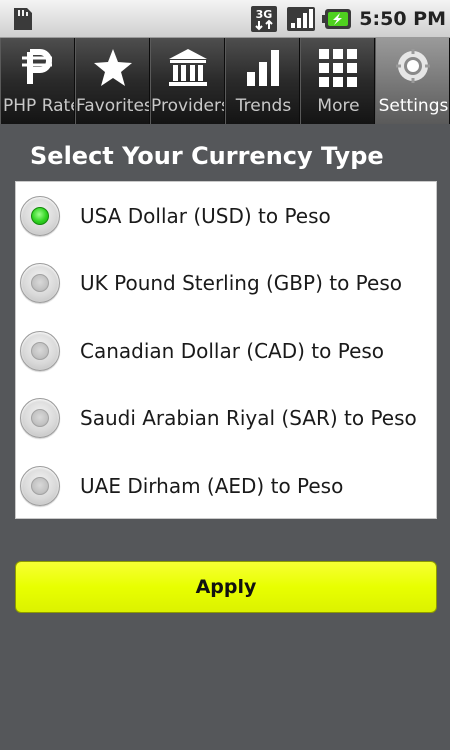  I want to click on currency-option-aed: UAE Dirham (AED) to Peso, so click(226, 485).